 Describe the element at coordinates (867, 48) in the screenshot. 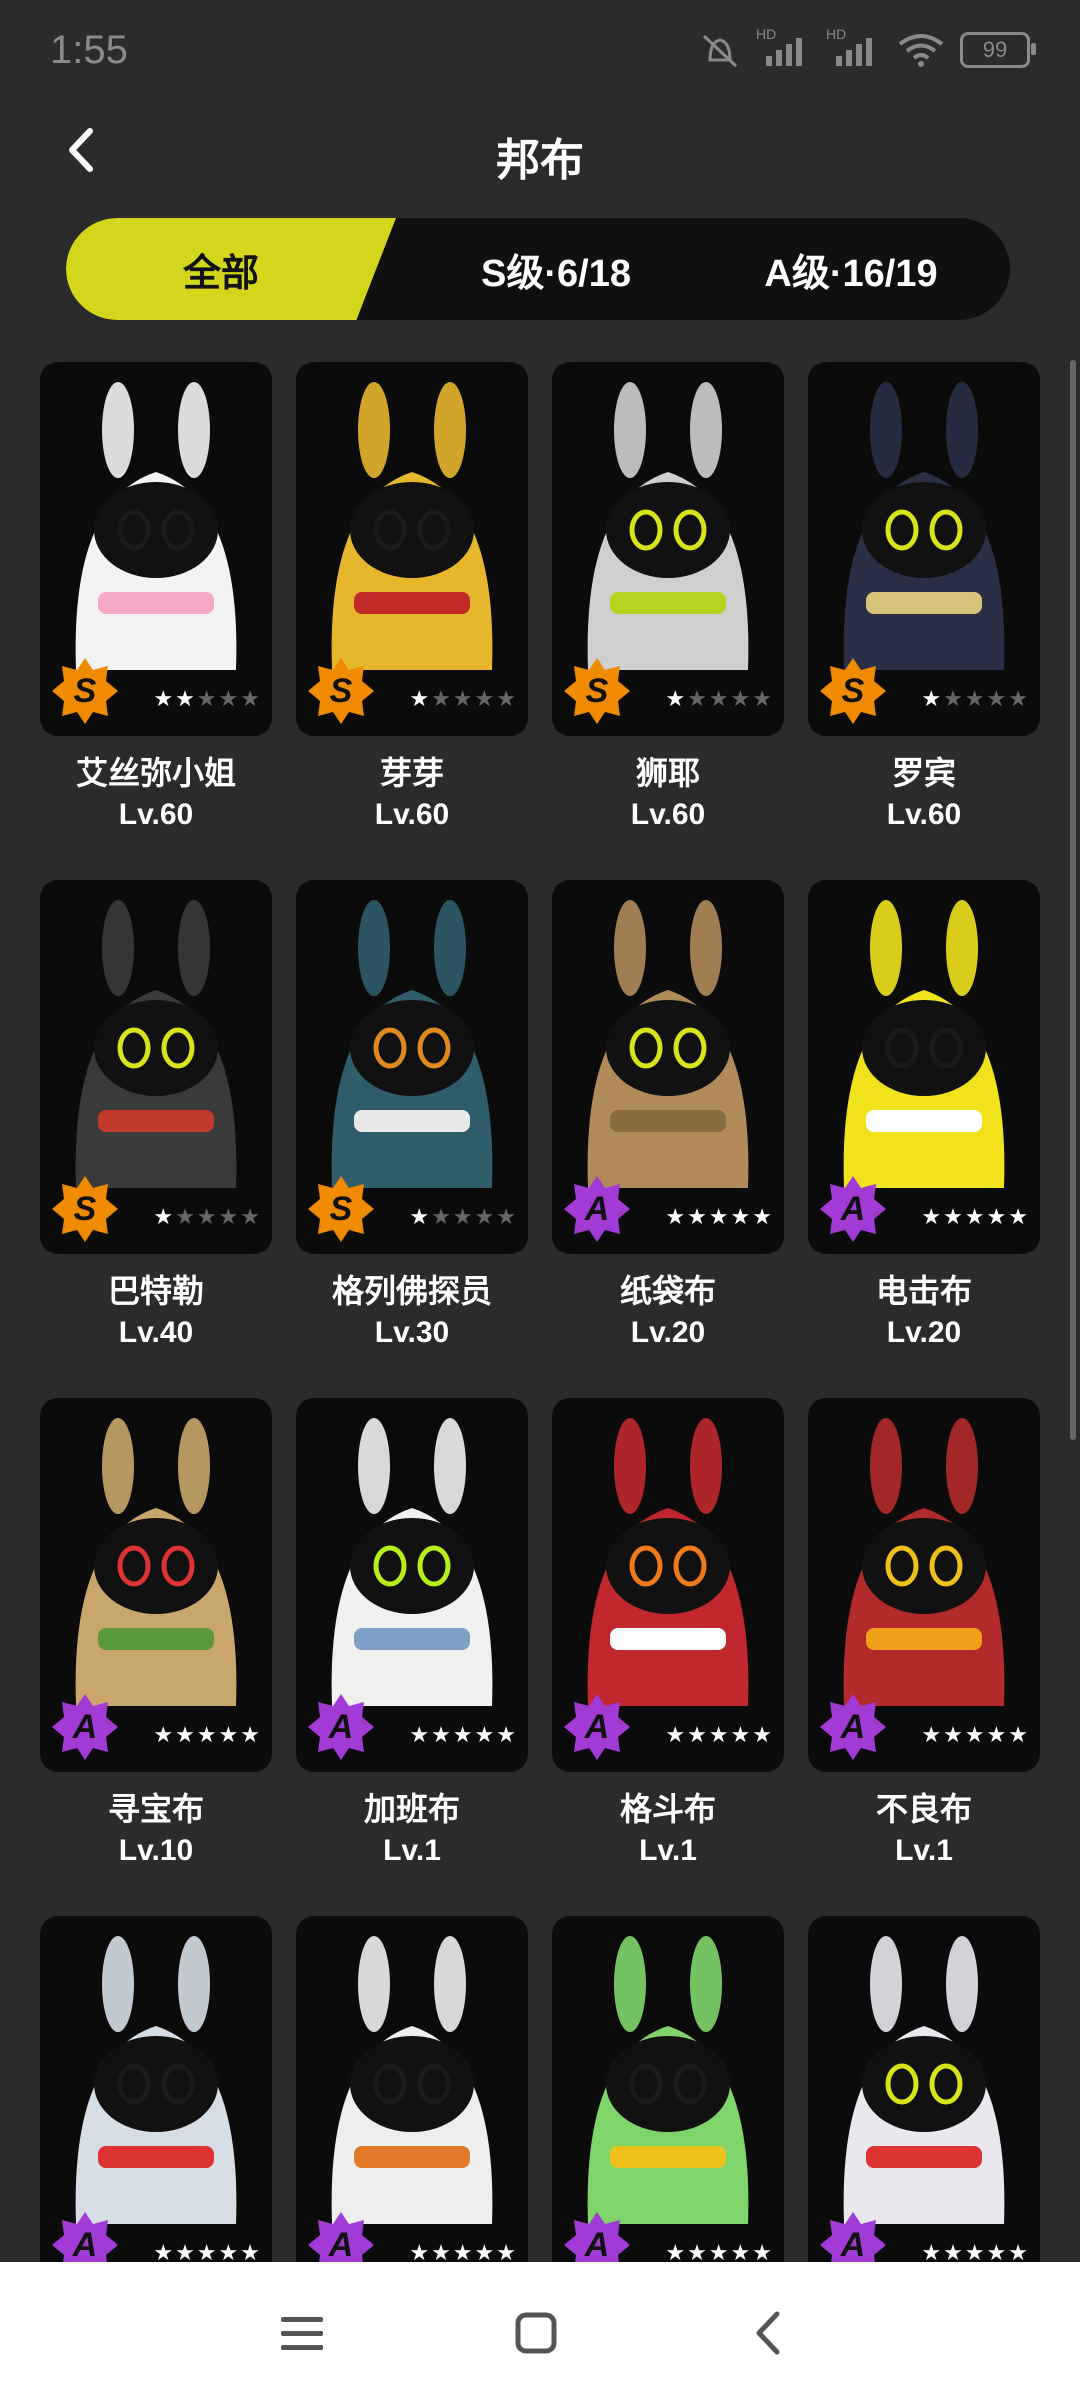

I see `status-icons: HD HD 99` at that location.